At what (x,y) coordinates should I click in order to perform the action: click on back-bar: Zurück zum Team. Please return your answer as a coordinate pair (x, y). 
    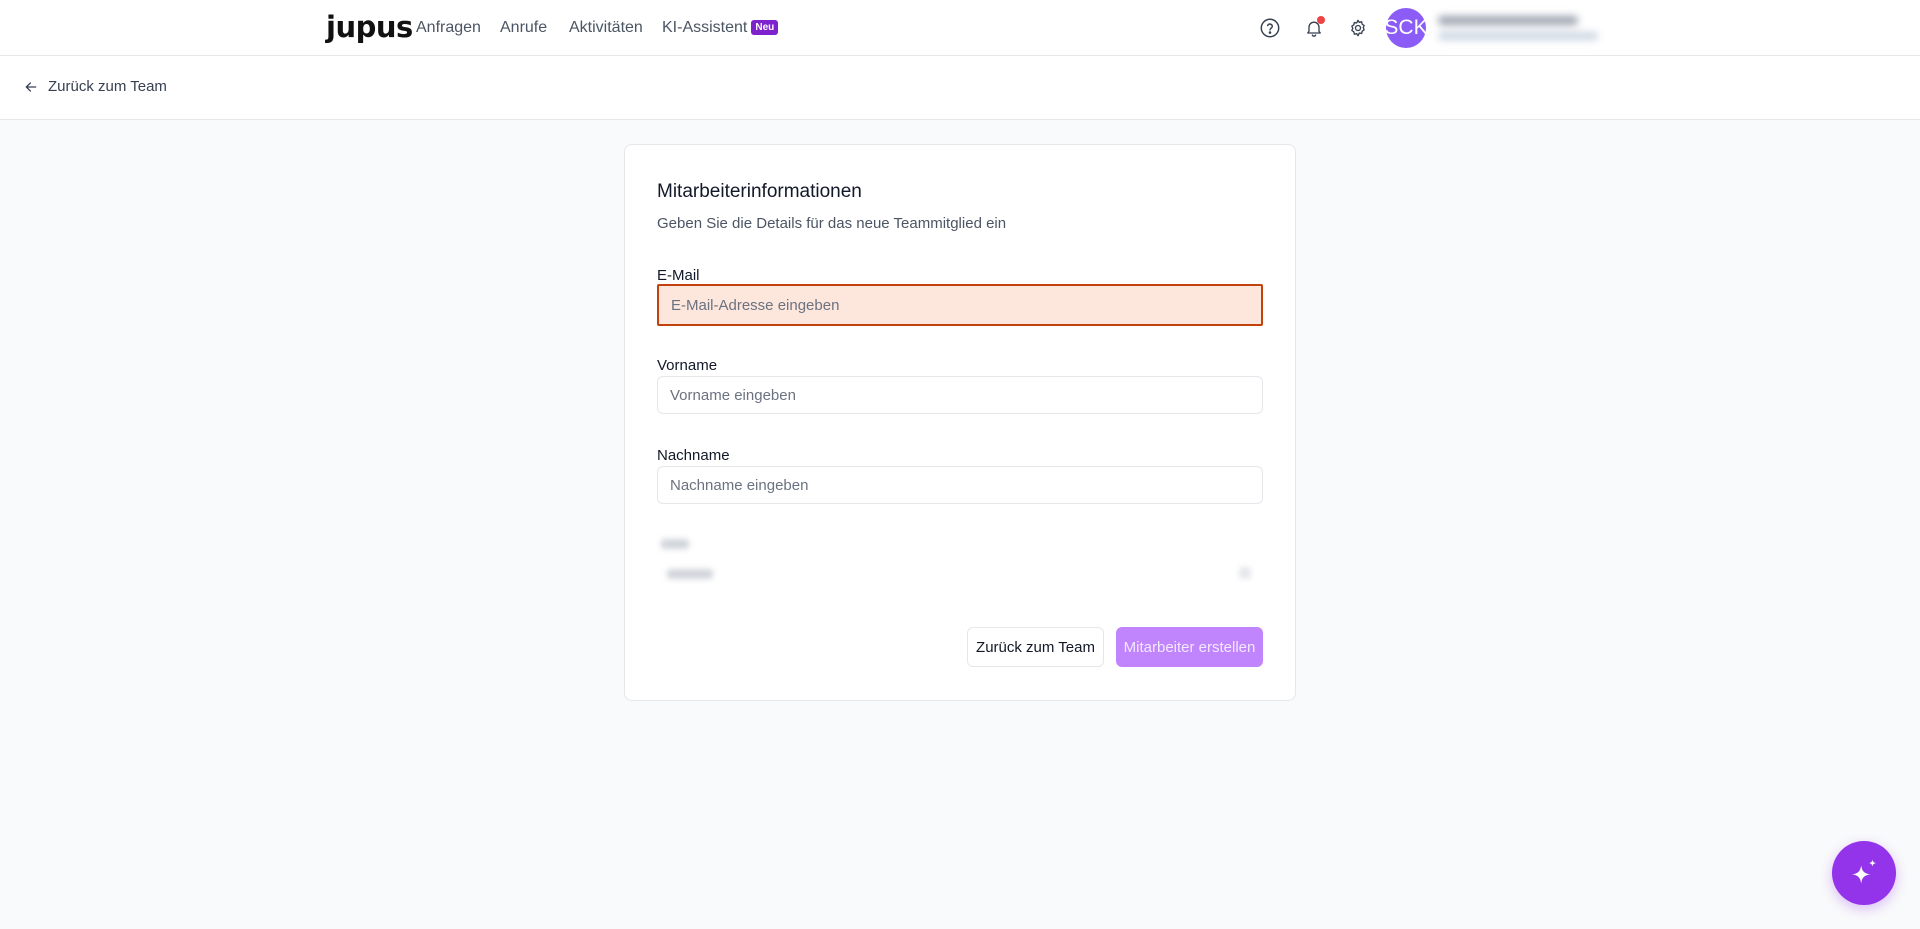
    Looking at the image, I should click on (960, 88).